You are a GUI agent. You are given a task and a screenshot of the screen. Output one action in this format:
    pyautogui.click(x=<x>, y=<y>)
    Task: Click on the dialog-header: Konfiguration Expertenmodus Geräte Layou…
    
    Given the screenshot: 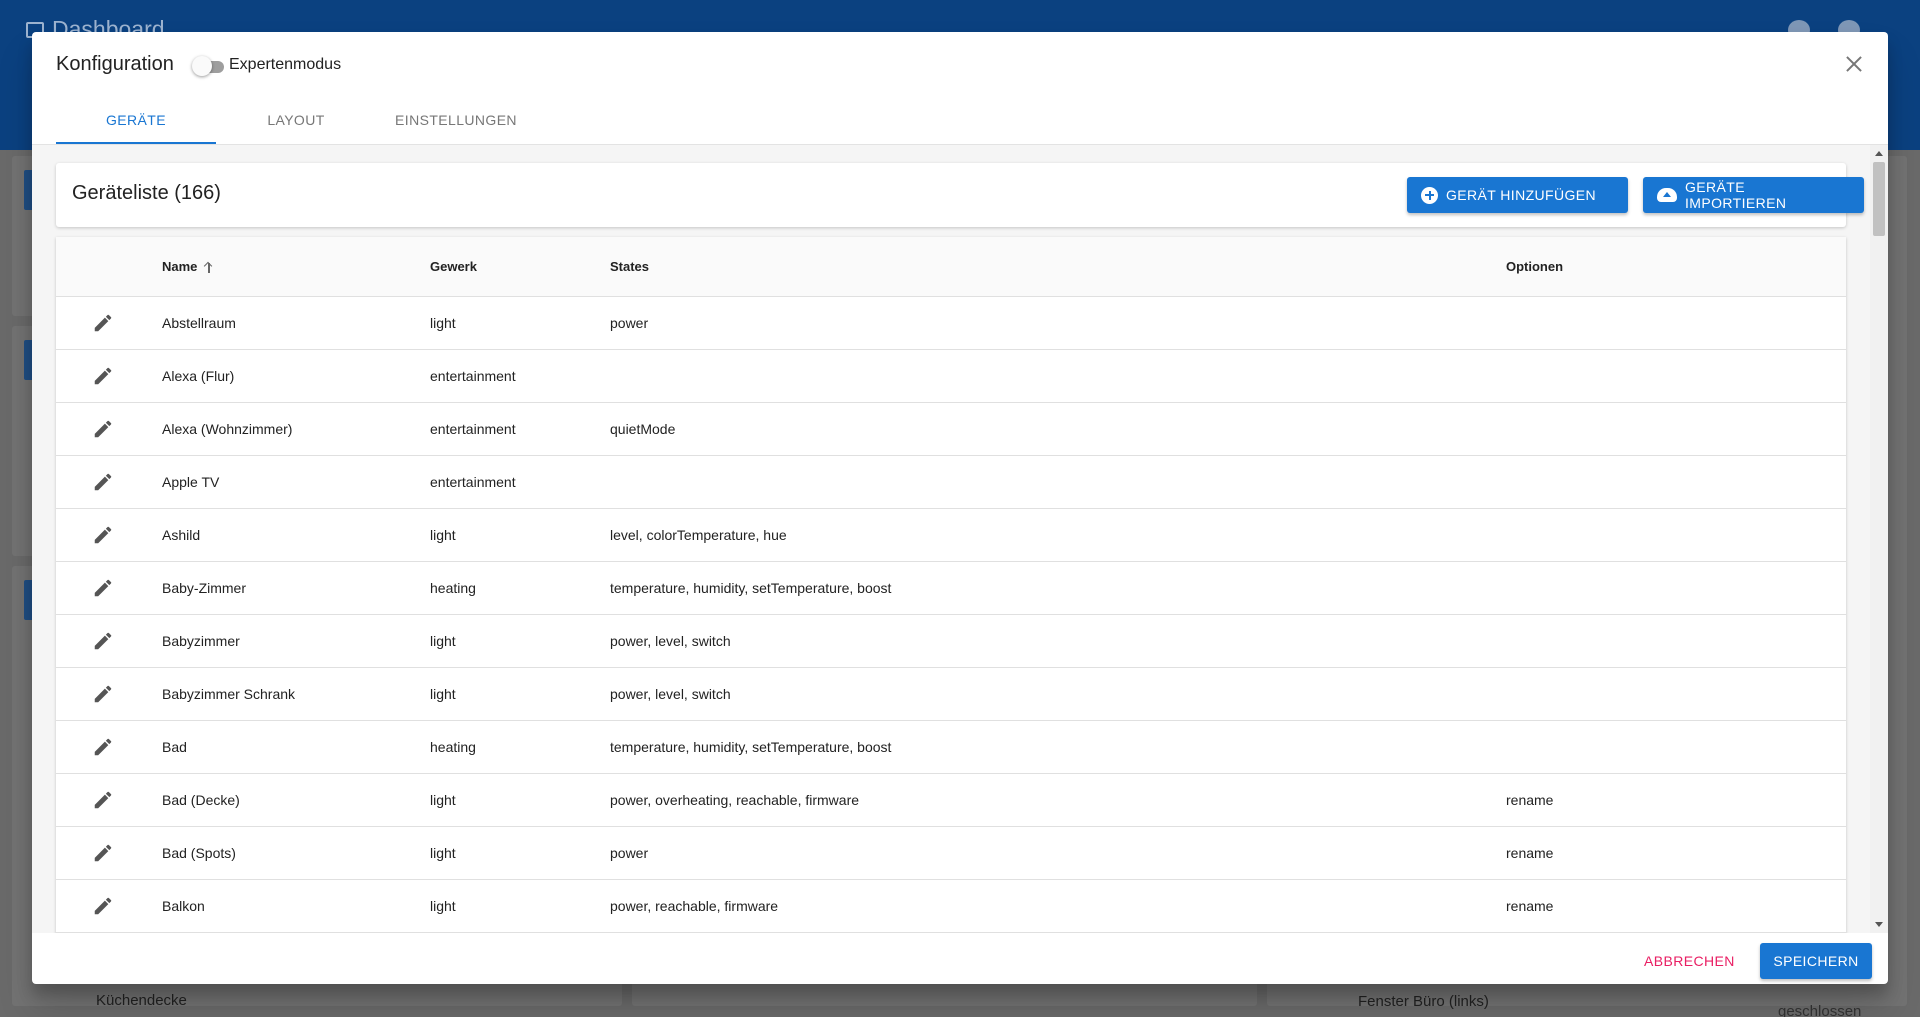 What is the action you would take?
    pyautogui.click(x=960, y=88)
    